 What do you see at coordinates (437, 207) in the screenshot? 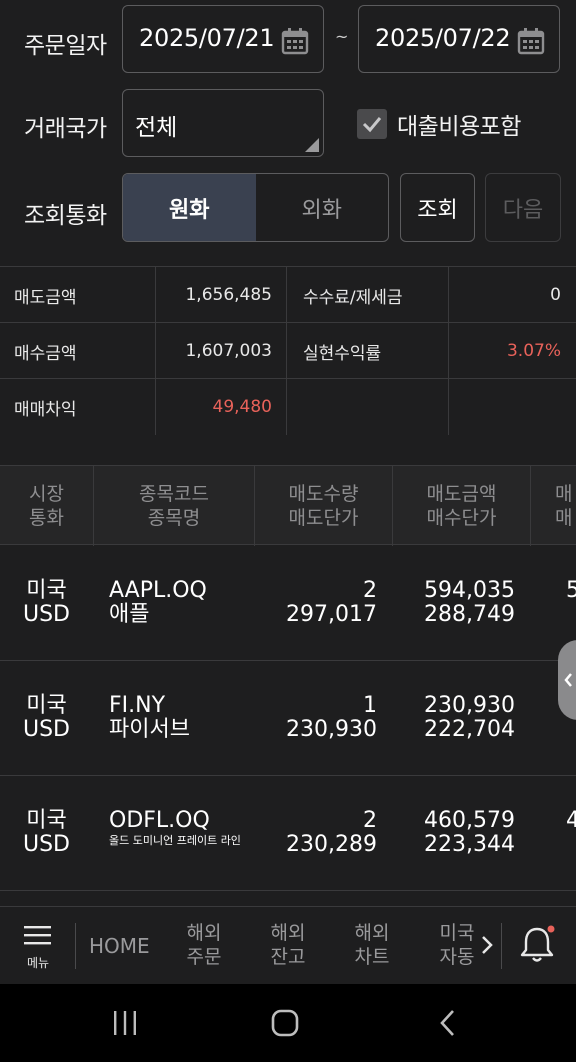
I see `search-button: 조회` at bounding box center [437, 207].